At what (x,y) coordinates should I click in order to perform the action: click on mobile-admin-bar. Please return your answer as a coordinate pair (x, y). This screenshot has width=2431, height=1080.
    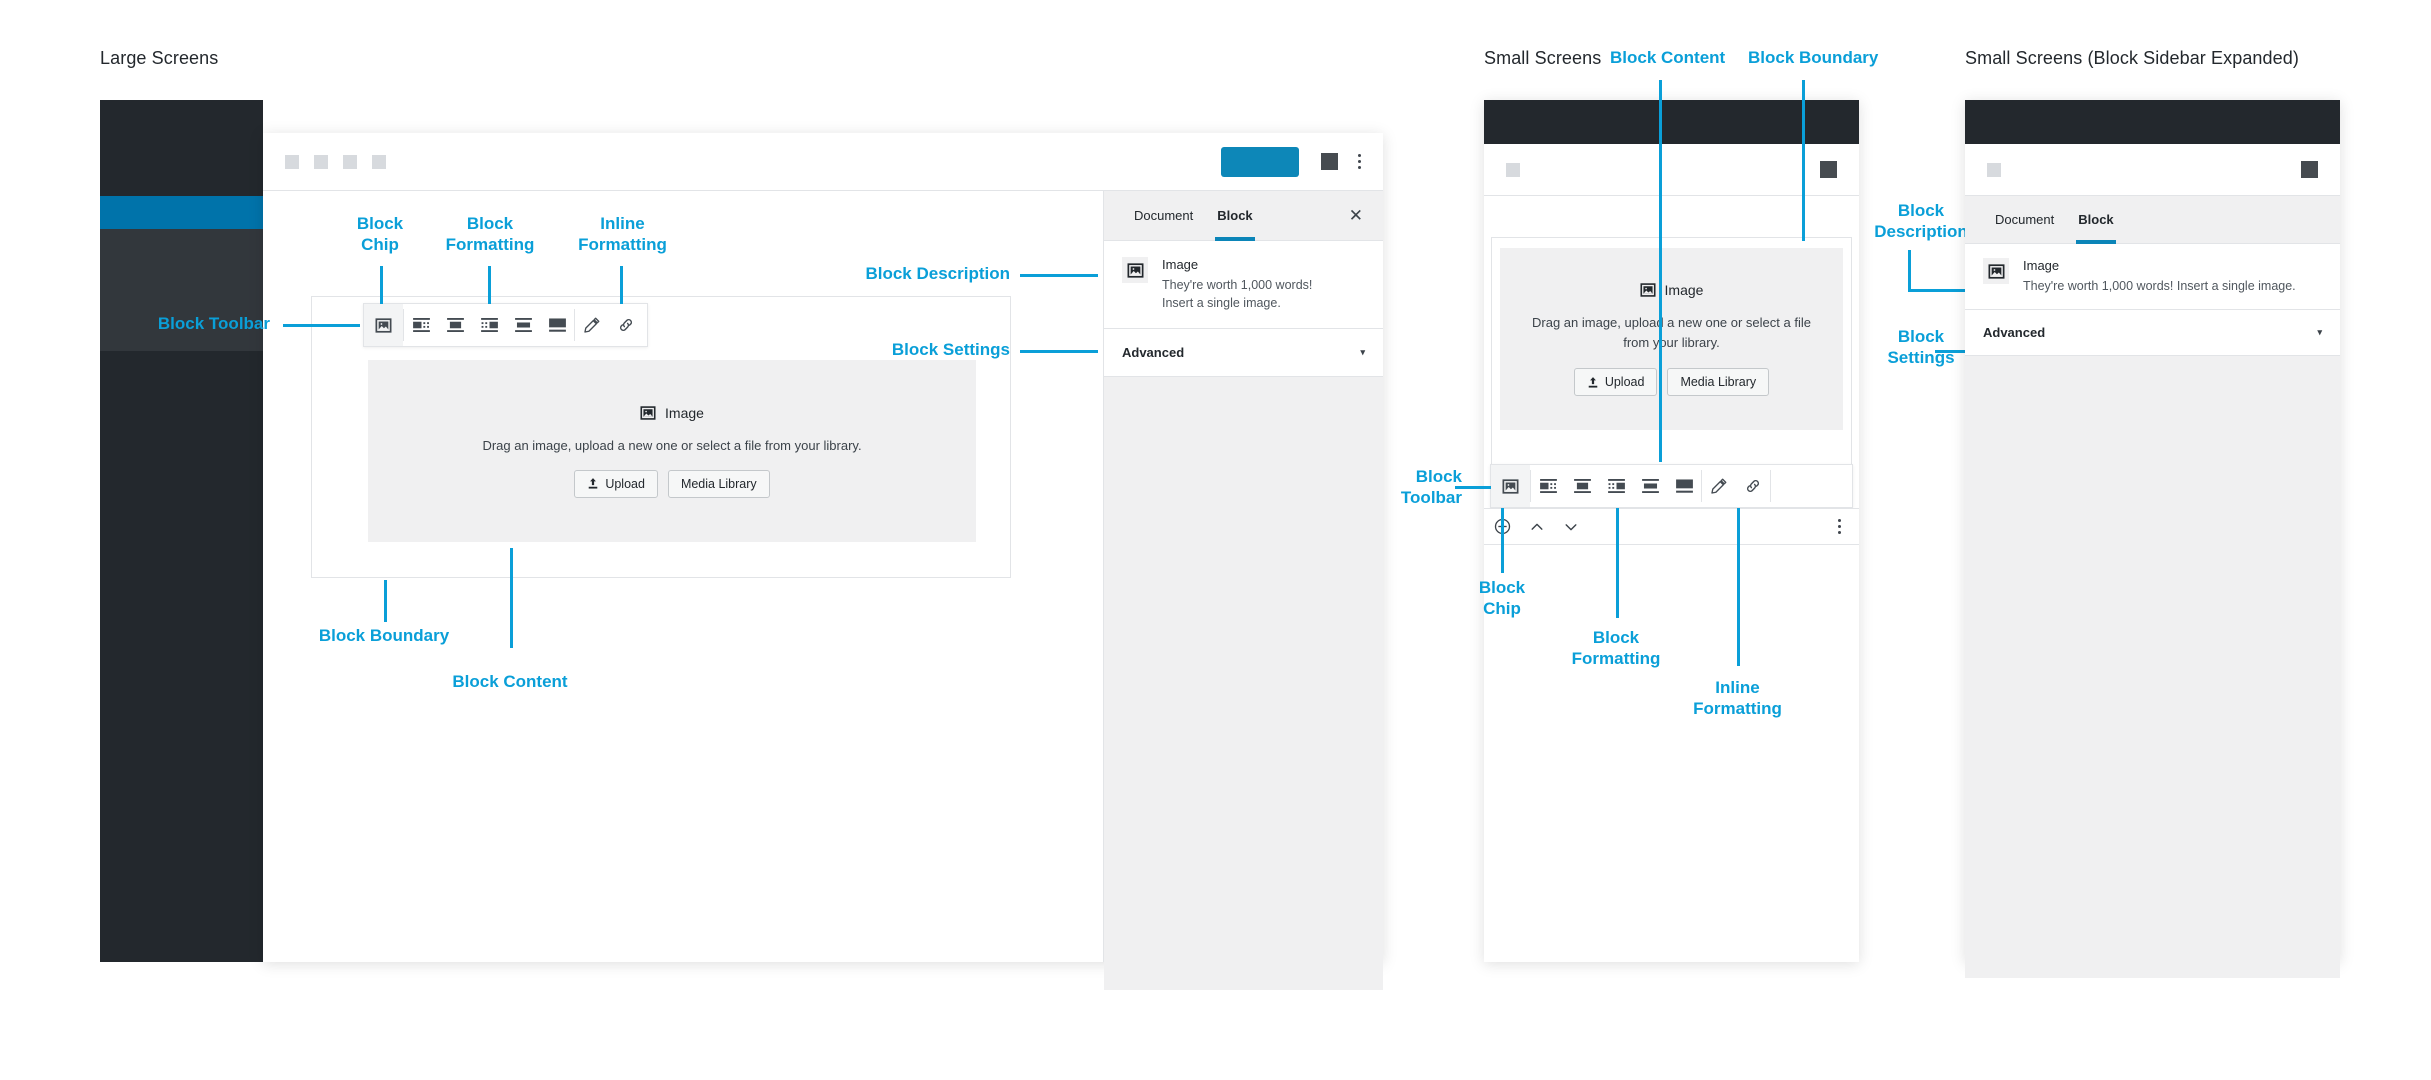
    Looking at the image, I should click on (2152, 122).